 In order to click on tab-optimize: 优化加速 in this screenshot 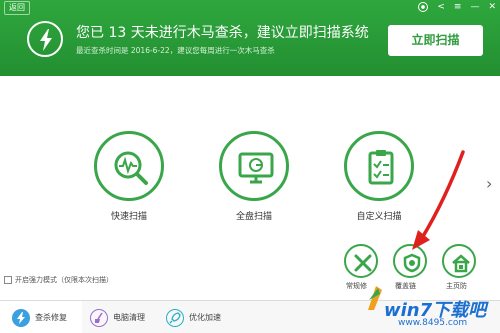, I will do `click(201, 317)`.